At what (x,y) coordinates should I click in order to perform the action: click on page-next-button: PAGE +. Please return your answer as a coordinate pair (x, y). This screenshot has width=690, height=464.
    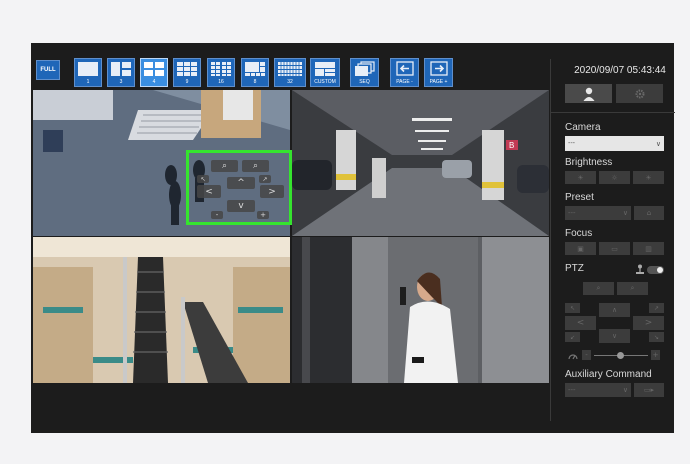
    Looking at the image, I should click on (438, 72).